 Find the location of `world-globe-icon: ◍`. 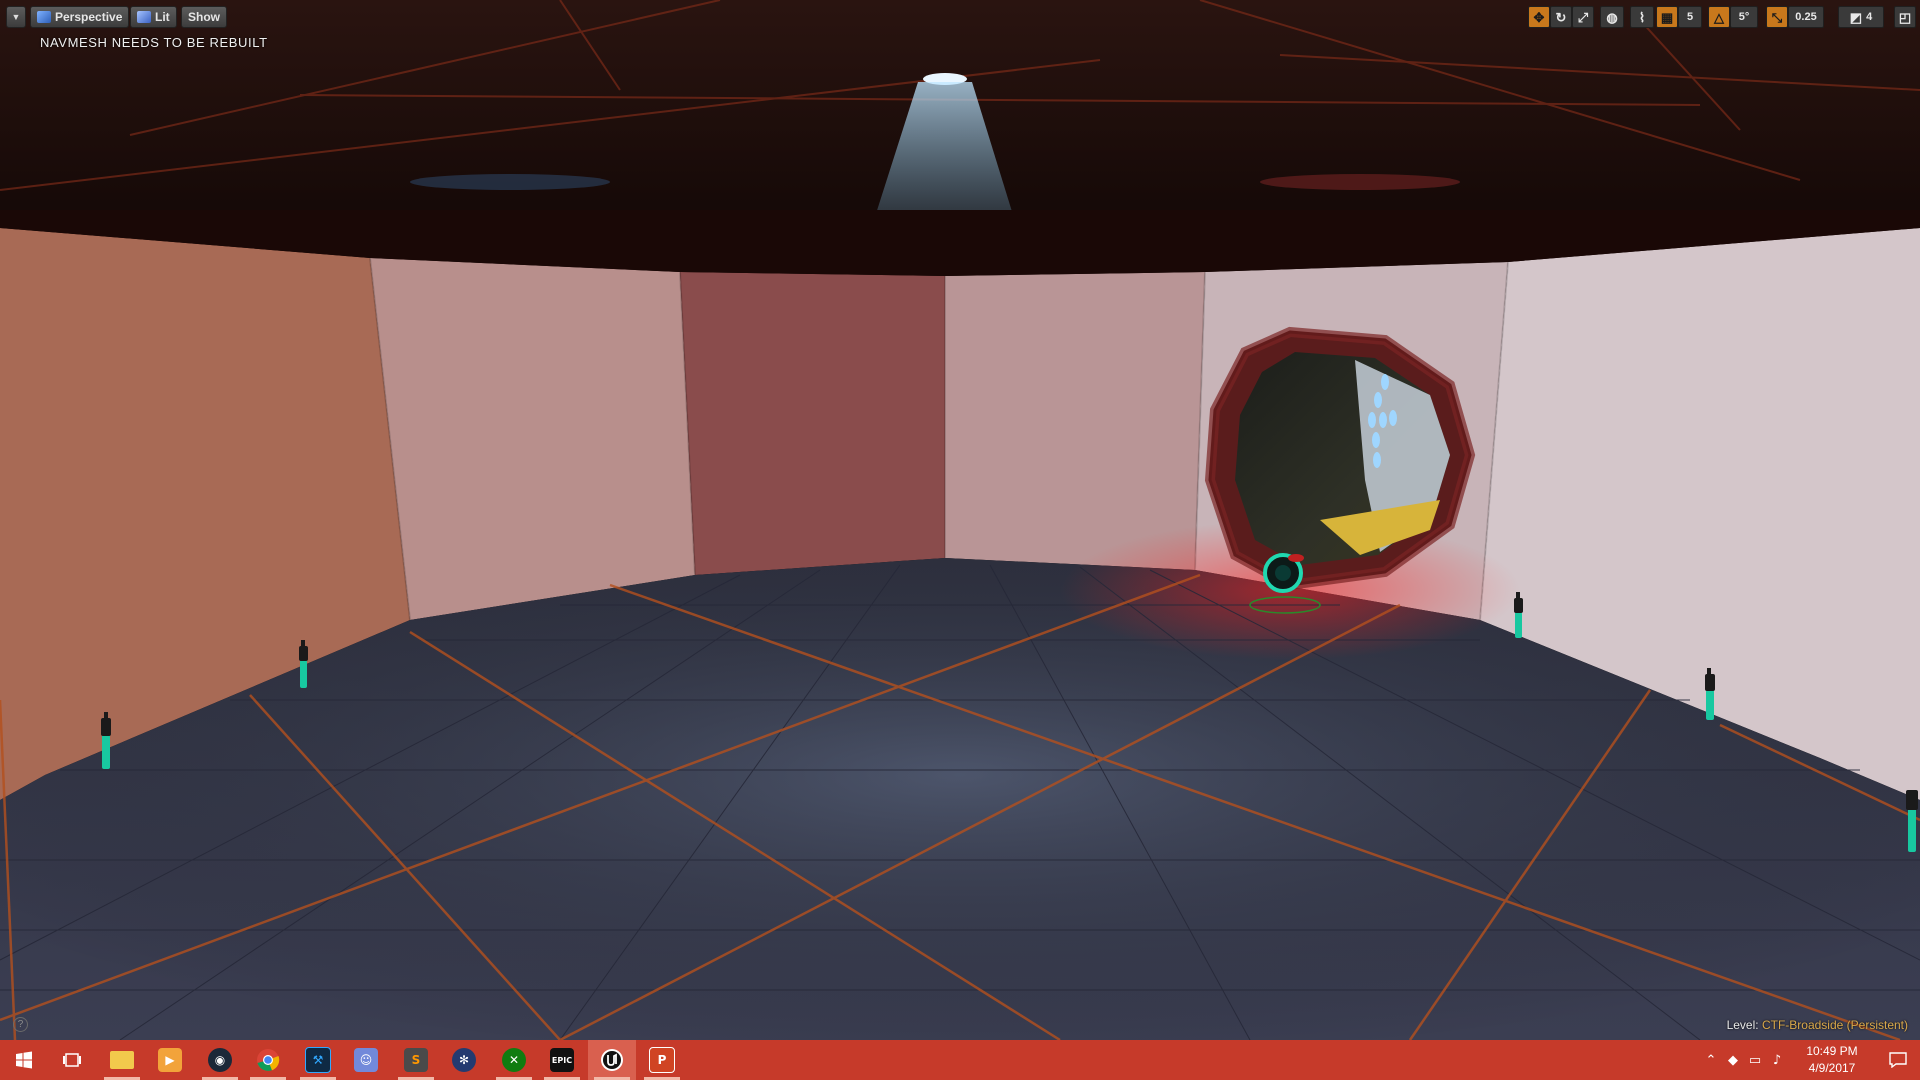

world-globe-icon: ◍ is located at coordinates (1612, 17).